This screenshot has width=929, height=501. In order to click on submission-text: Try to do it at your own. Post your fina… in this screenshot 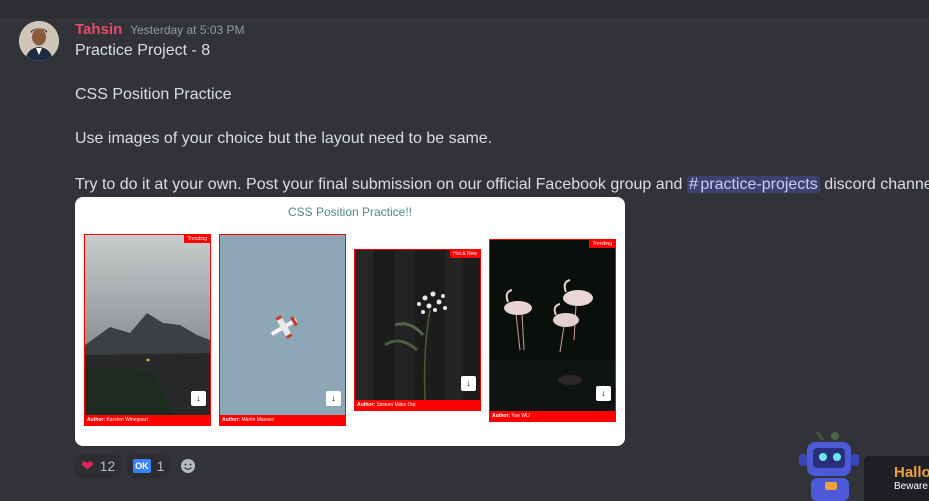, I will do `click(379, 184)`.